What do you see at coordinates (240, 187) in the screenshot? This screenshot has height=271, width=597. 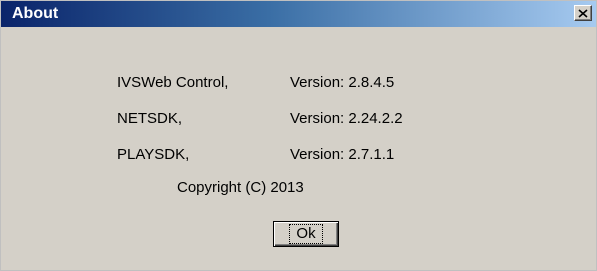 I see `copyright-text: Copyright (C) 2013` at bounding box center [240, 187].